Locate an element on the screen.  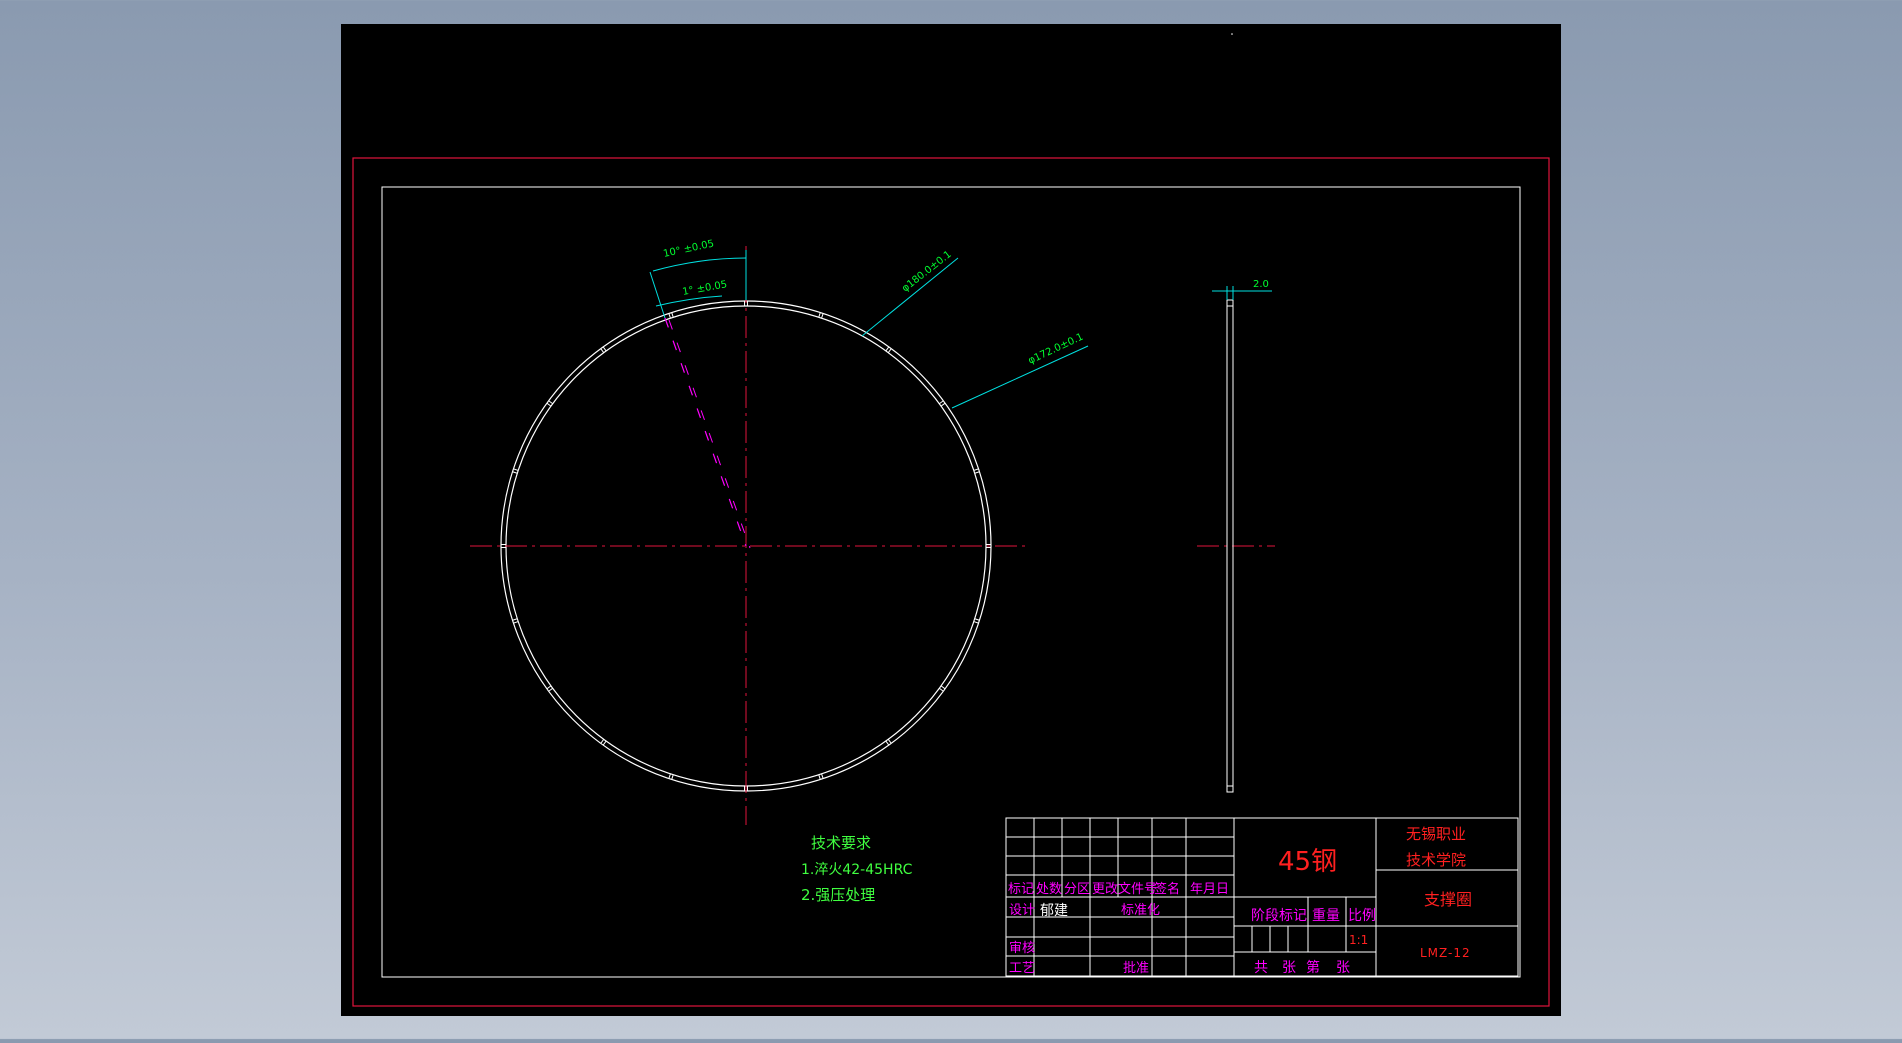
sheet-unit-1: 张 is located at coordinates (1289, 968).